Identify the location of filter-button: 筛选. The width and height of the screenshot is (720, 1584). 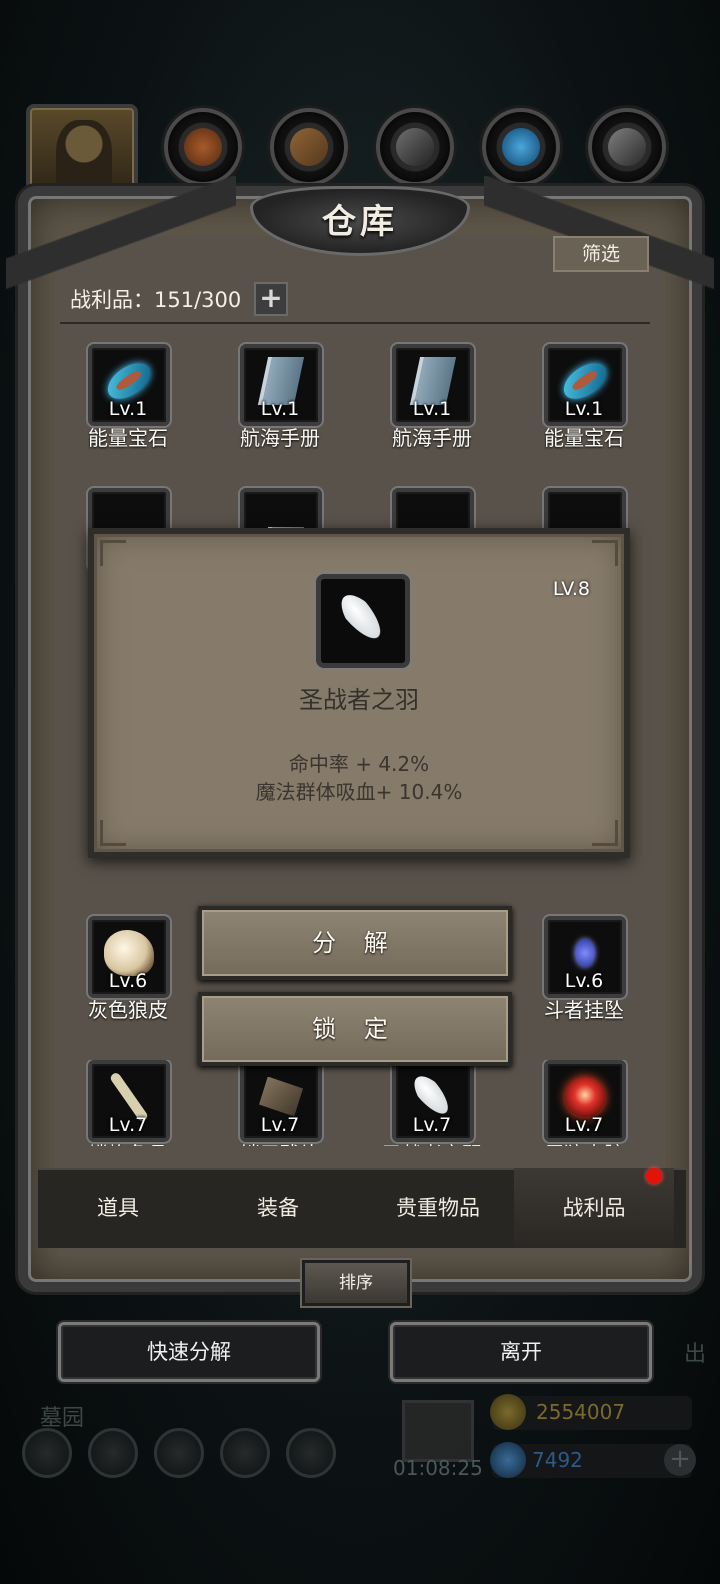
(601, 254).